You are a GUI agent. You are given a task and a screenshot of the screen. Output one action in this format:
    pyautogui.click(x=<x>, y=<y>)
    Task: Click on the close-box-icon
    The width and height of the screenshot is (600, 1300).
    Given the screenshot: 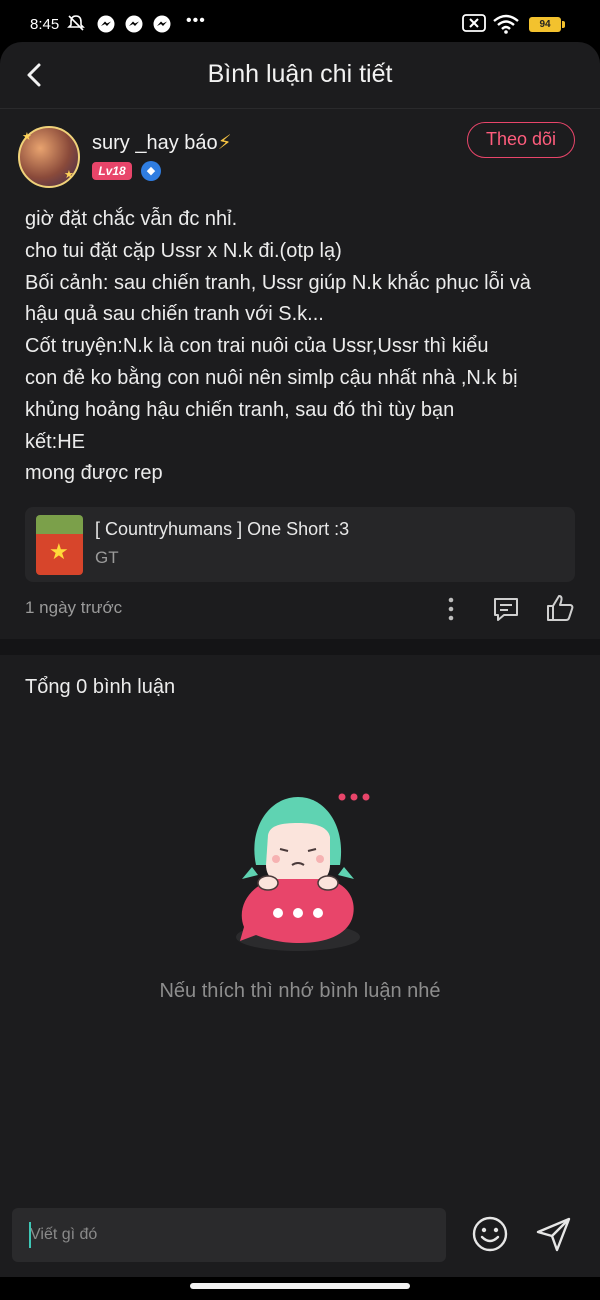 What is the action you would take?
    pyautogui.click(x=474, y=23)
    